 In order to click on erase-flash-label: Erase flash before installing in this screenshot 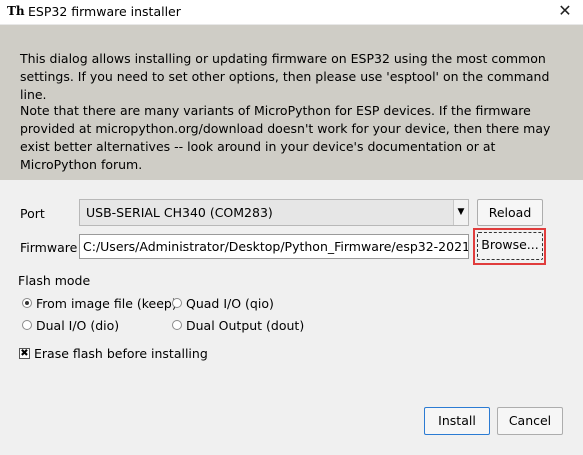, I will do `click(121, 353)`.